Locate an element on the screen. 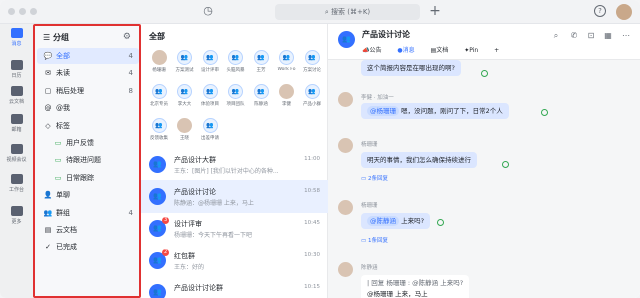 The width and height of the screenshot is (640, 298). tab-docs: ▤文档 is located at coordinates (443, 50).